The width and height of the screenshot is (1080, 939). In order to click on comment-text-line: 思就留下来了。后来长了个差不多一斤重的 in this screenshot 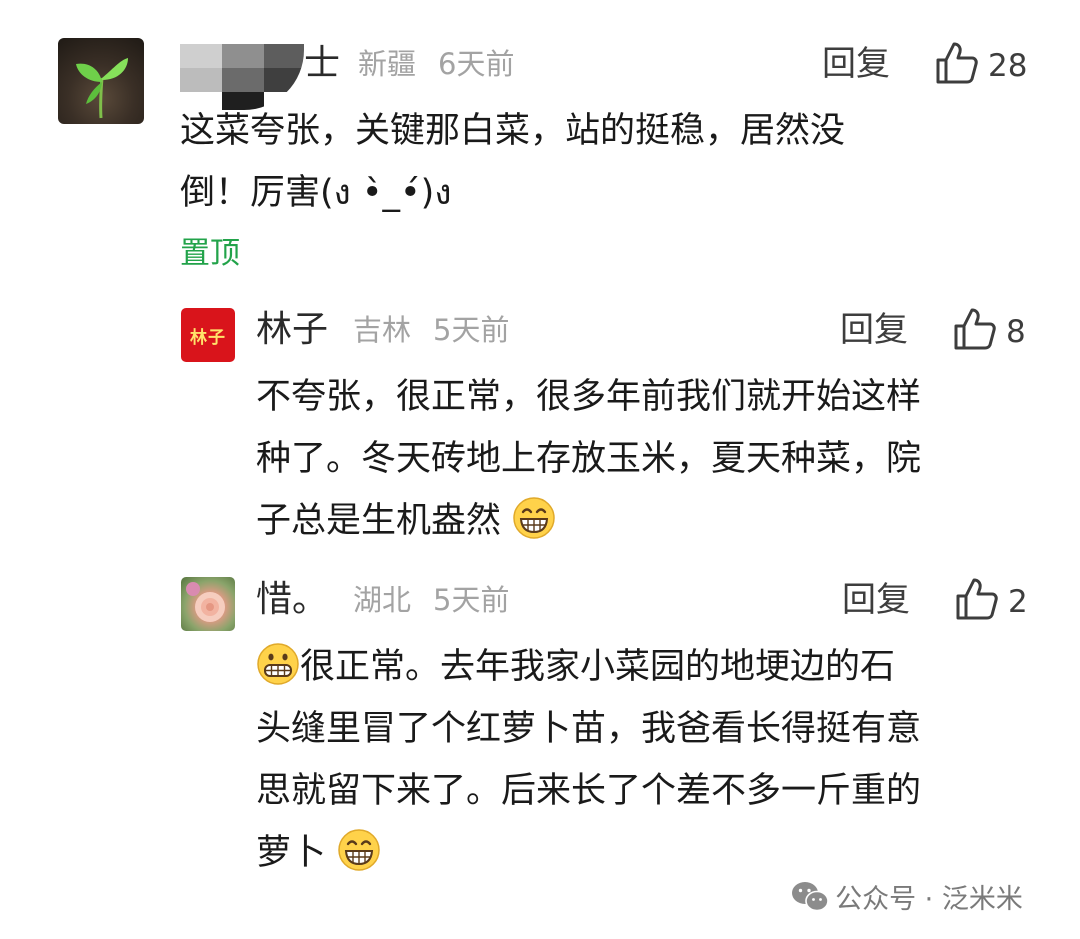, I will do `click(589, 791)`.